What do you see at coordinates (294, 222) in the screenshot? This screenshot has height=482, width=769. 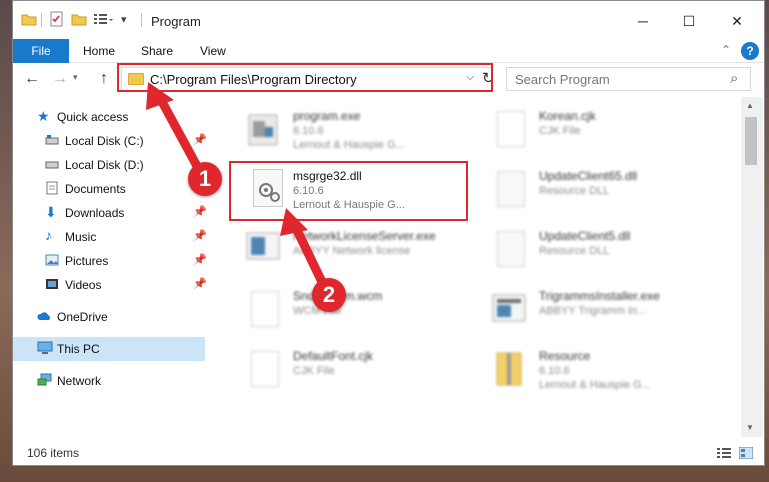 I see `arrow-2-head` at bounding box center [294, 222].